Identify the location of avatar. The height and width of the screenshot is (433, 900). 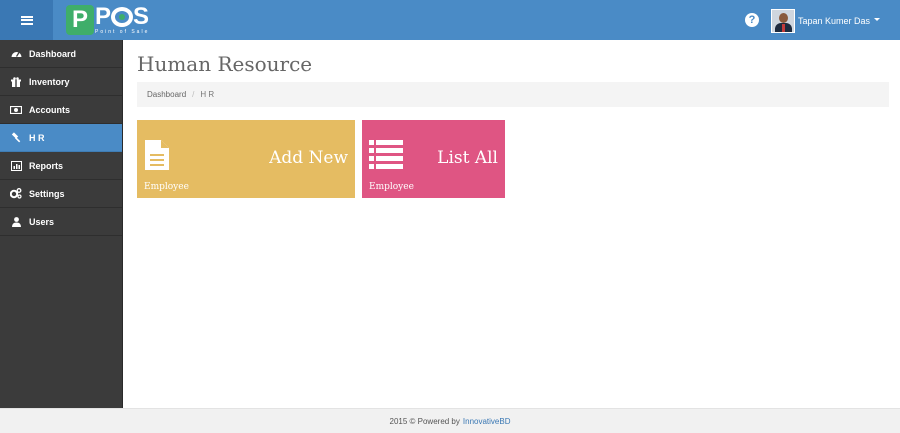
(783, 21).